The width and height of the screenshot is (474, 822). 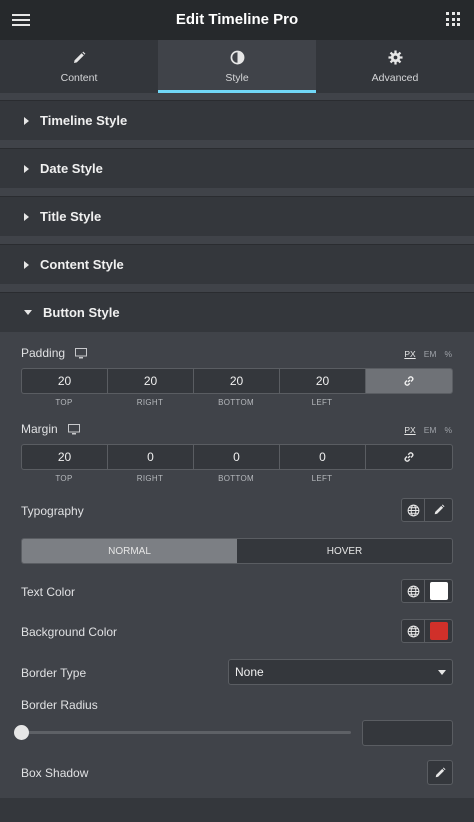 What do you see at coordinates (59, 705) in the screenshot?
I see `border-radius-label: Border Radius` at bounding box center [59, 705].